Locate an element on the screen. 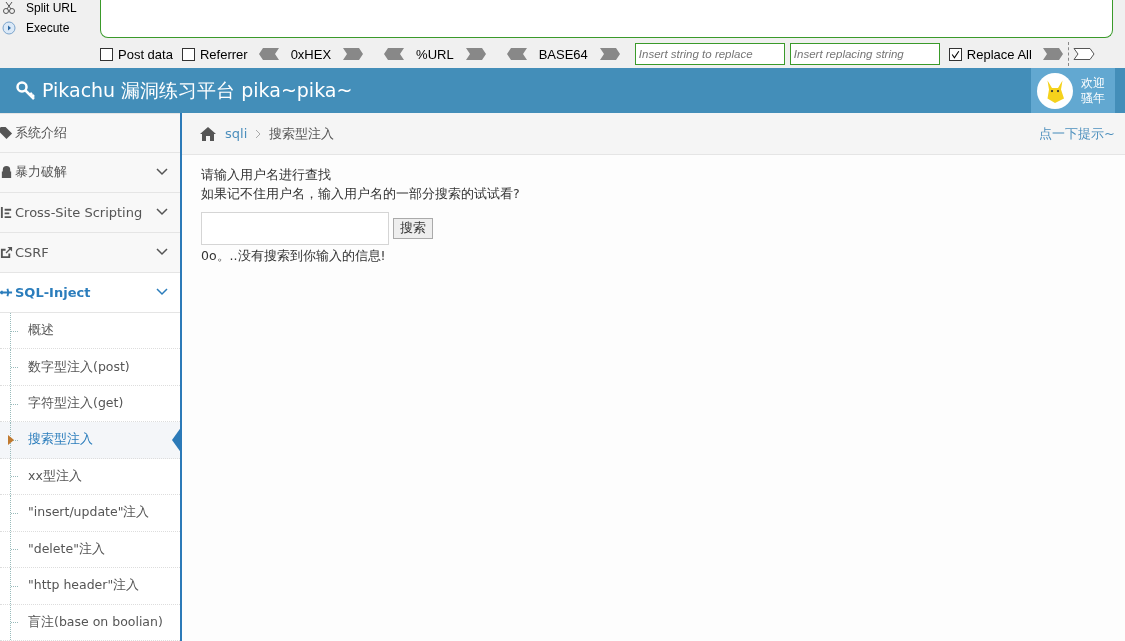 The width and height of the screenshot is (1125, 641). scissors-icon is located at coordinates (9, 8).